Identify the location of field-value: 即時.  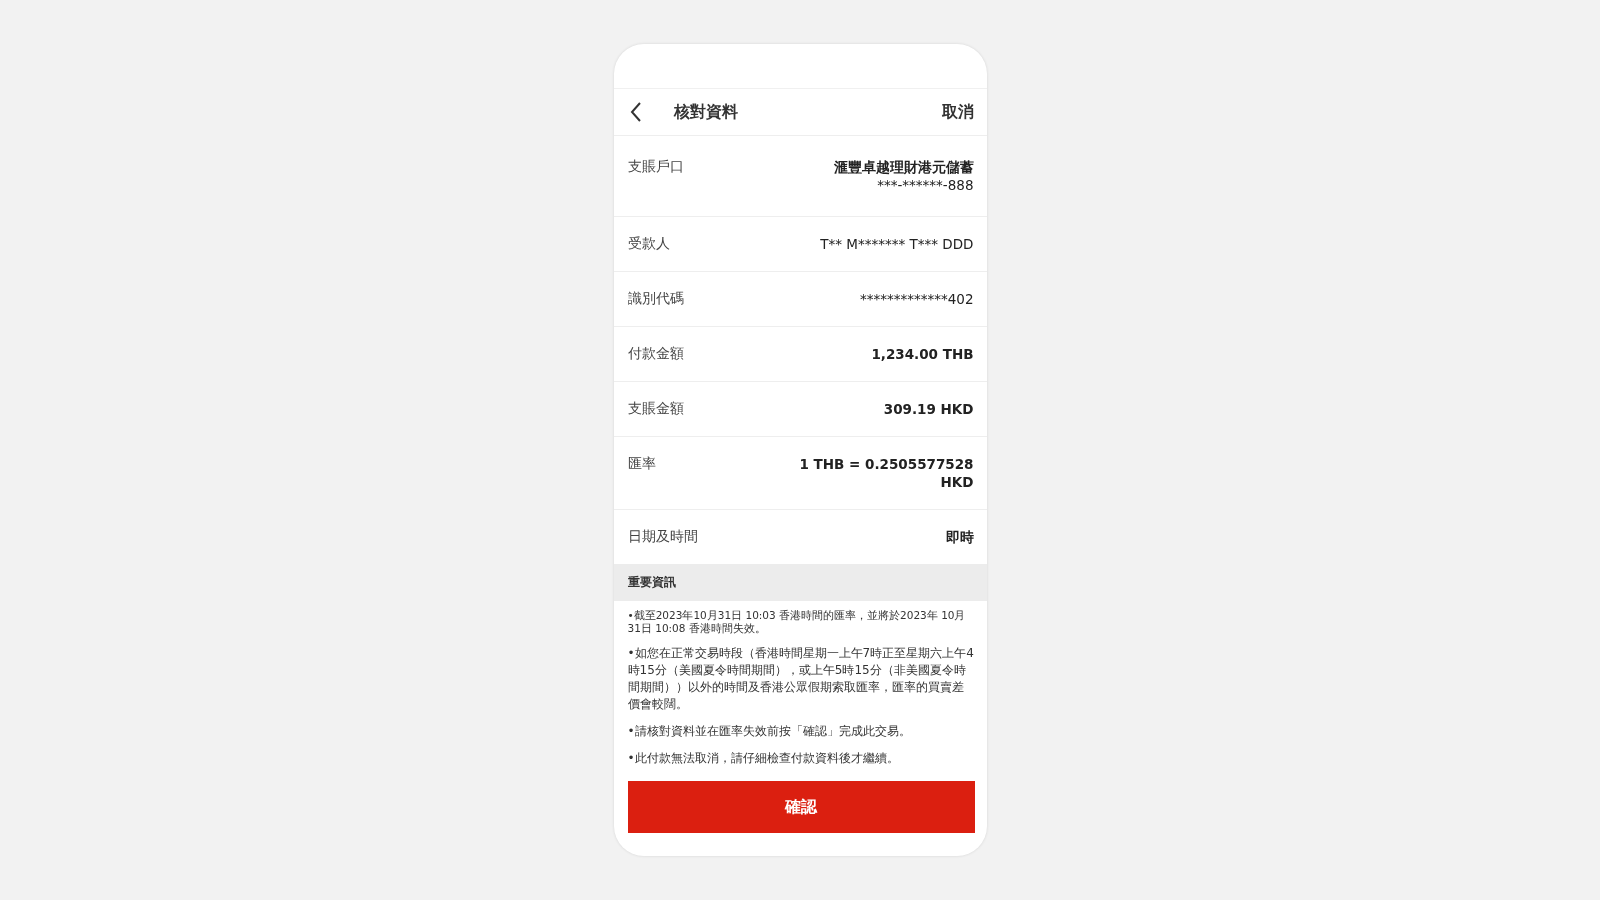
(959, 537).